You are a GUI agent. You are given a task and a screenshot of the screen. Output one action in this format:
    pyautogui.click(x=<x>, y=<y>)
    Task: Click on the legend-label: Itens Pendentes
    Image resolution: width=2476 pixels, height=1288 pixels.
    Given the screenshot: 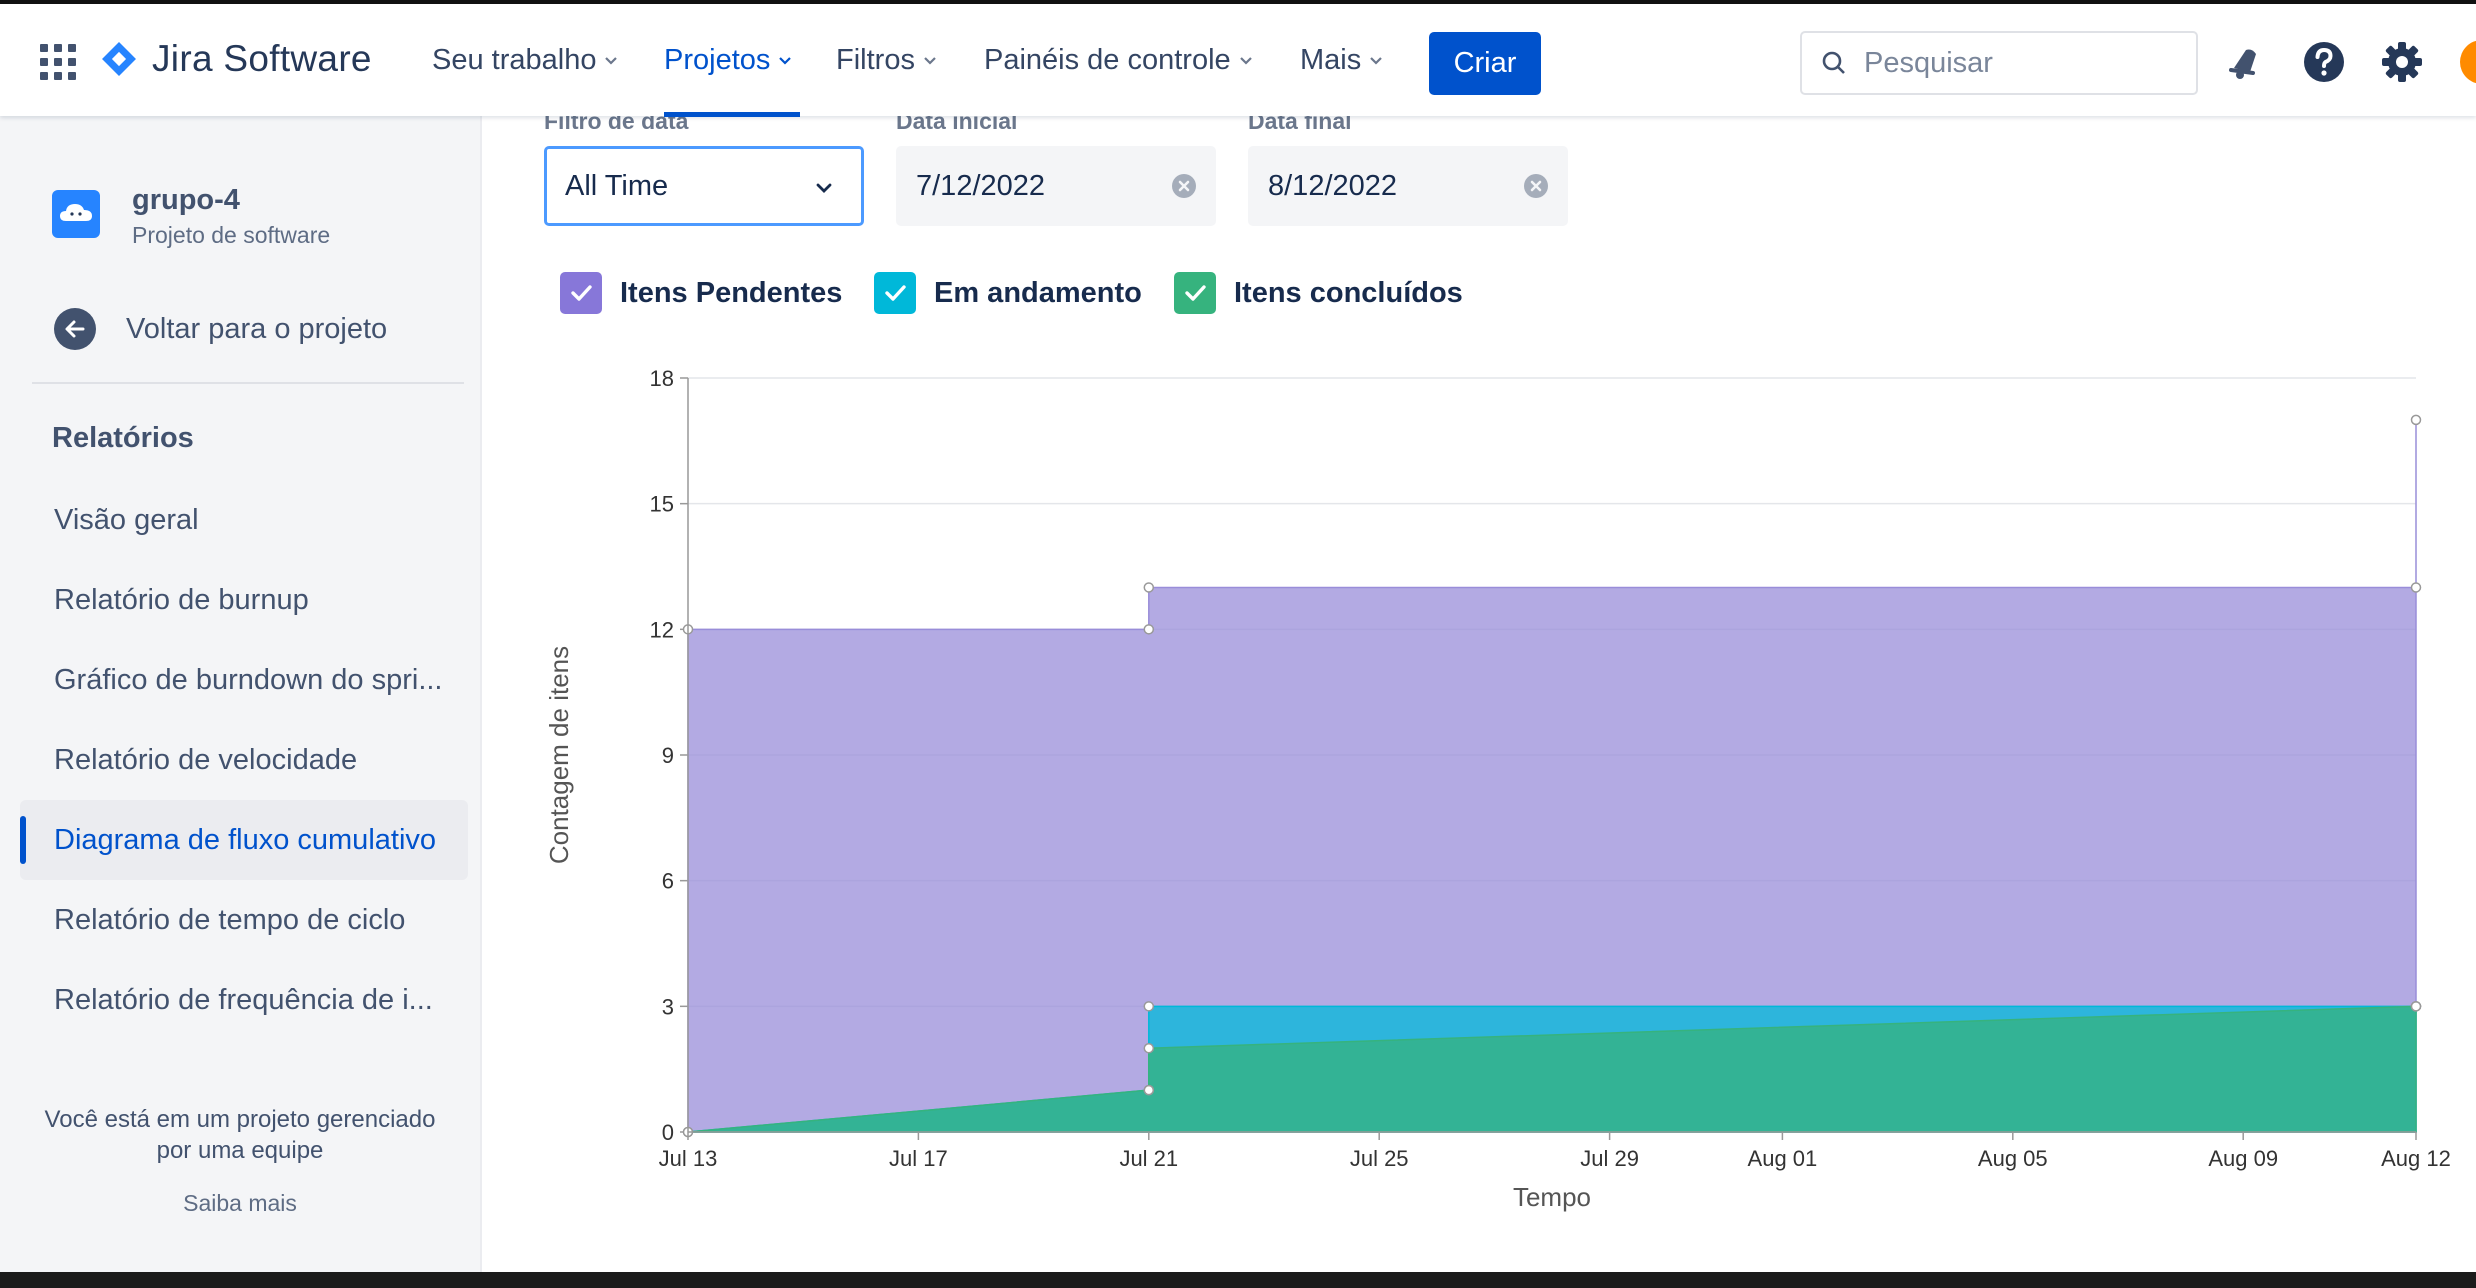 What is the action you would take?
    pyautogui.click(x=731, y=292)
    